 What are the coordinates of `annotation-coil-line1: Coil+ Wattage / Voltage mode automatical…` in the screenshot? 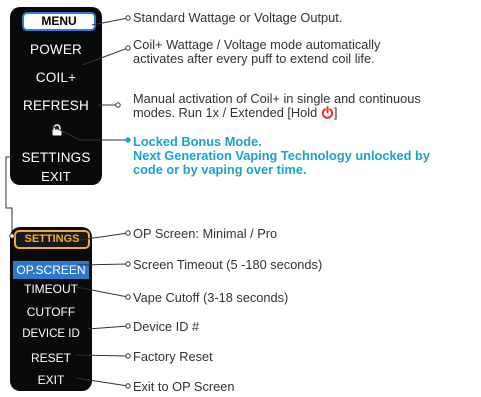 It's located at (257, 44).